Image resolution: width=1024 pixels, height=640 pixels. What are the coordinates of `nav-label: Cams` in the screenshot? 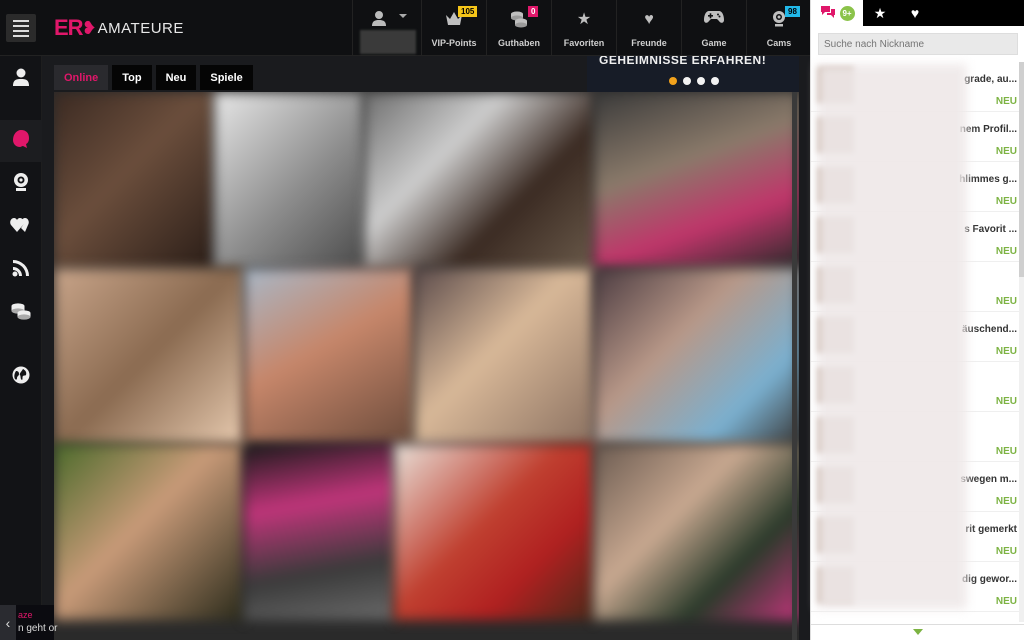 It's located at (779, 43).